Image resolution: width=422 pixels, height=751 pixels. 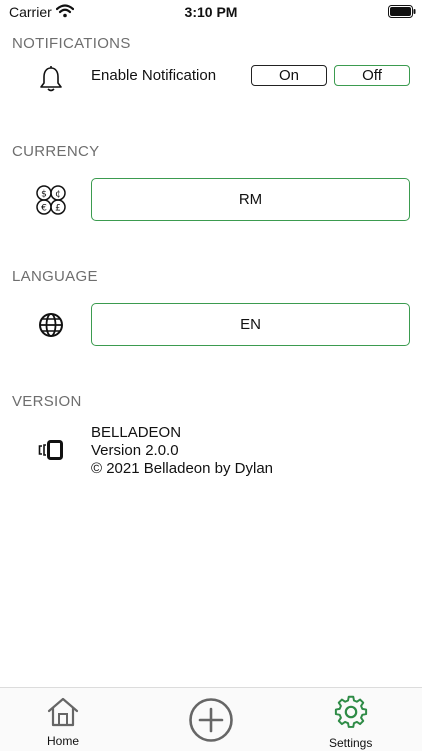 I want to click on enable-notification-label: Enable Notification, so click(x=154, y=75).